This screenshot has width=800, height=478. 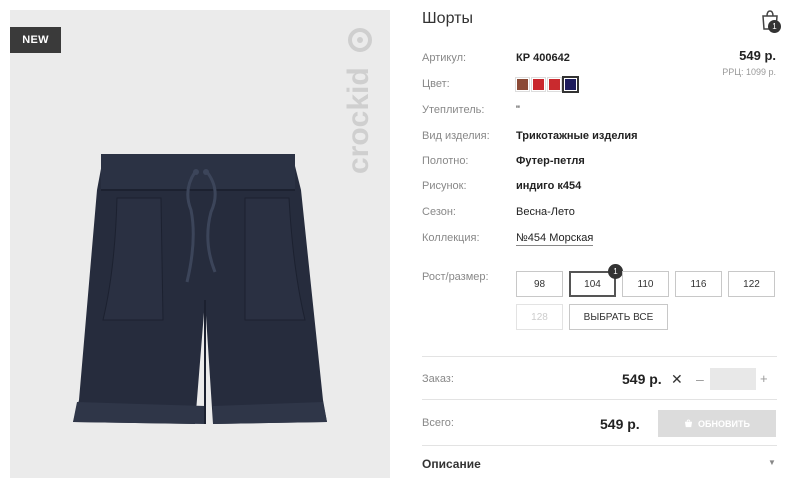 I want to click on attr-value-fabric: Футер-петля, so click(x=550, y=161).